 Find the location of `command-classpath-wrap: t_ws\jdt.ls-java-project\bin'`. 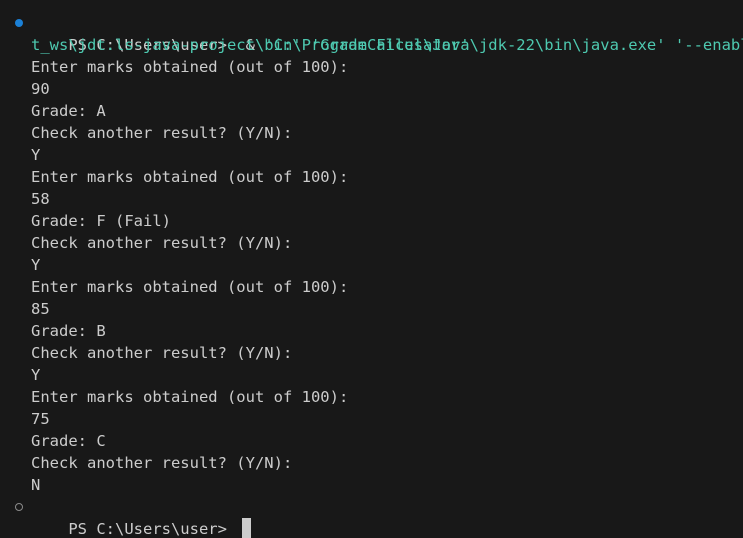

command-classpath-wrap: t_ws\jdt.ls-java-project\bin' is located at coordinates (166, 45).